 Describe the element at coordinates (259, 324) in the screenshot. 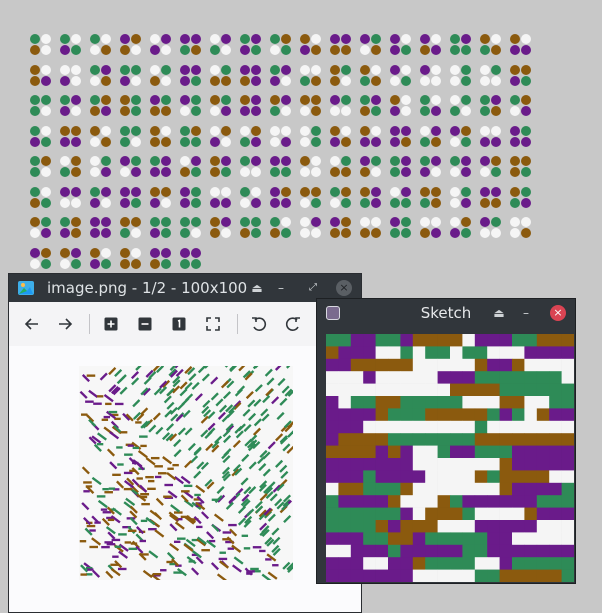

I see `rotate-left-button` at that location.